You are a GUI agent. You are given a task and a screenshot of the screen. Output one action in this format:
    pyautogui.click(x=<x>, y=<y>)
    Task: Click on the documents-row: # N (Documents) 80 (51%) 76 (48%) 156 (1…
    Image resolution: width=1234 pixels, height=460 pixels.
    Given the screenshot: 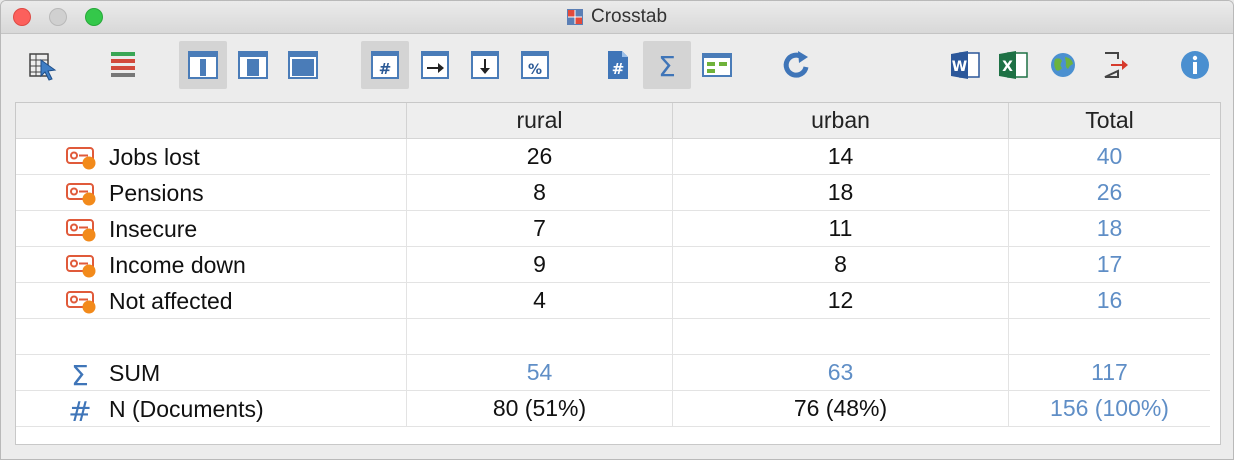 What is the action you would take?
    pyautogui.click(x=613, y=409)
    